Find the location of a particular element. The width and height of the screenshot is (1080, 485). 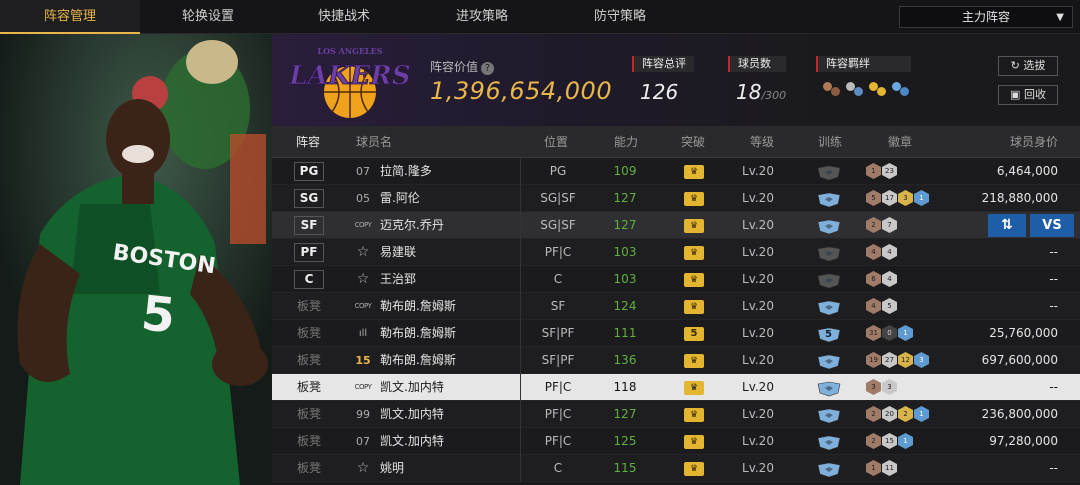

badge-icon: 15 is located at coordinates (889, 441).